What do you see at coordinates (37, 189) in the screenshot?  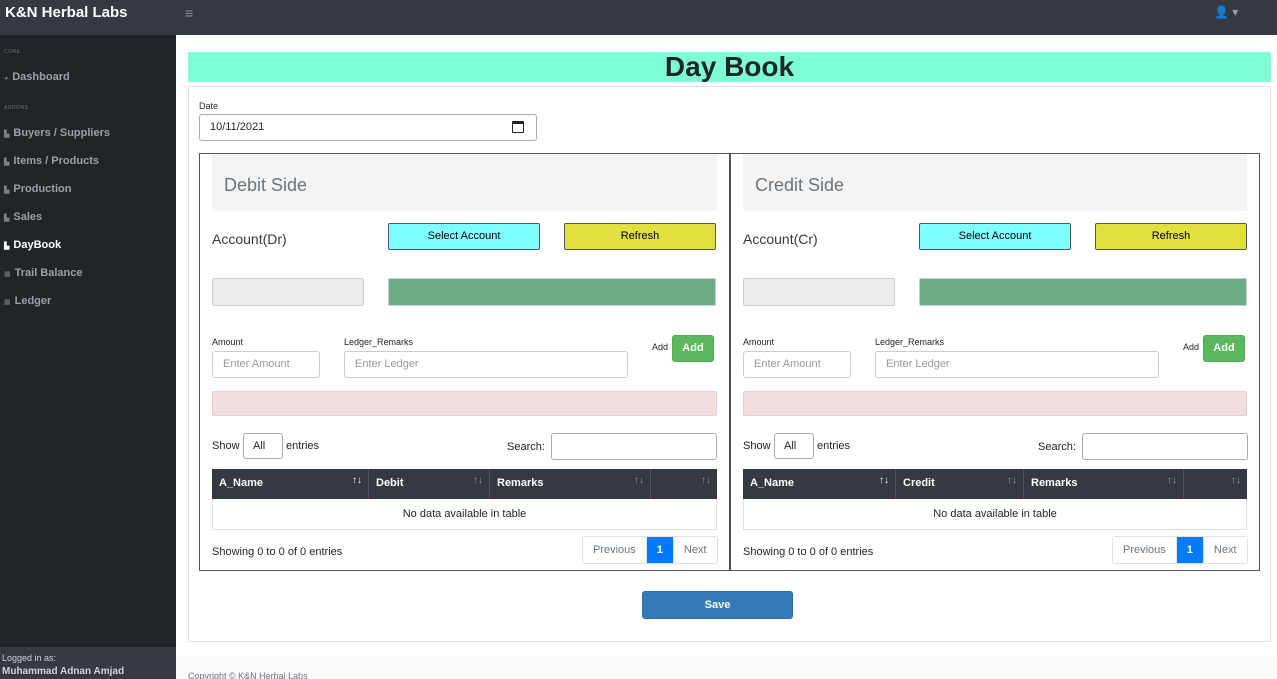 I see `sidebar-item-production: ▙ Production` at bounding box center [37, 189].